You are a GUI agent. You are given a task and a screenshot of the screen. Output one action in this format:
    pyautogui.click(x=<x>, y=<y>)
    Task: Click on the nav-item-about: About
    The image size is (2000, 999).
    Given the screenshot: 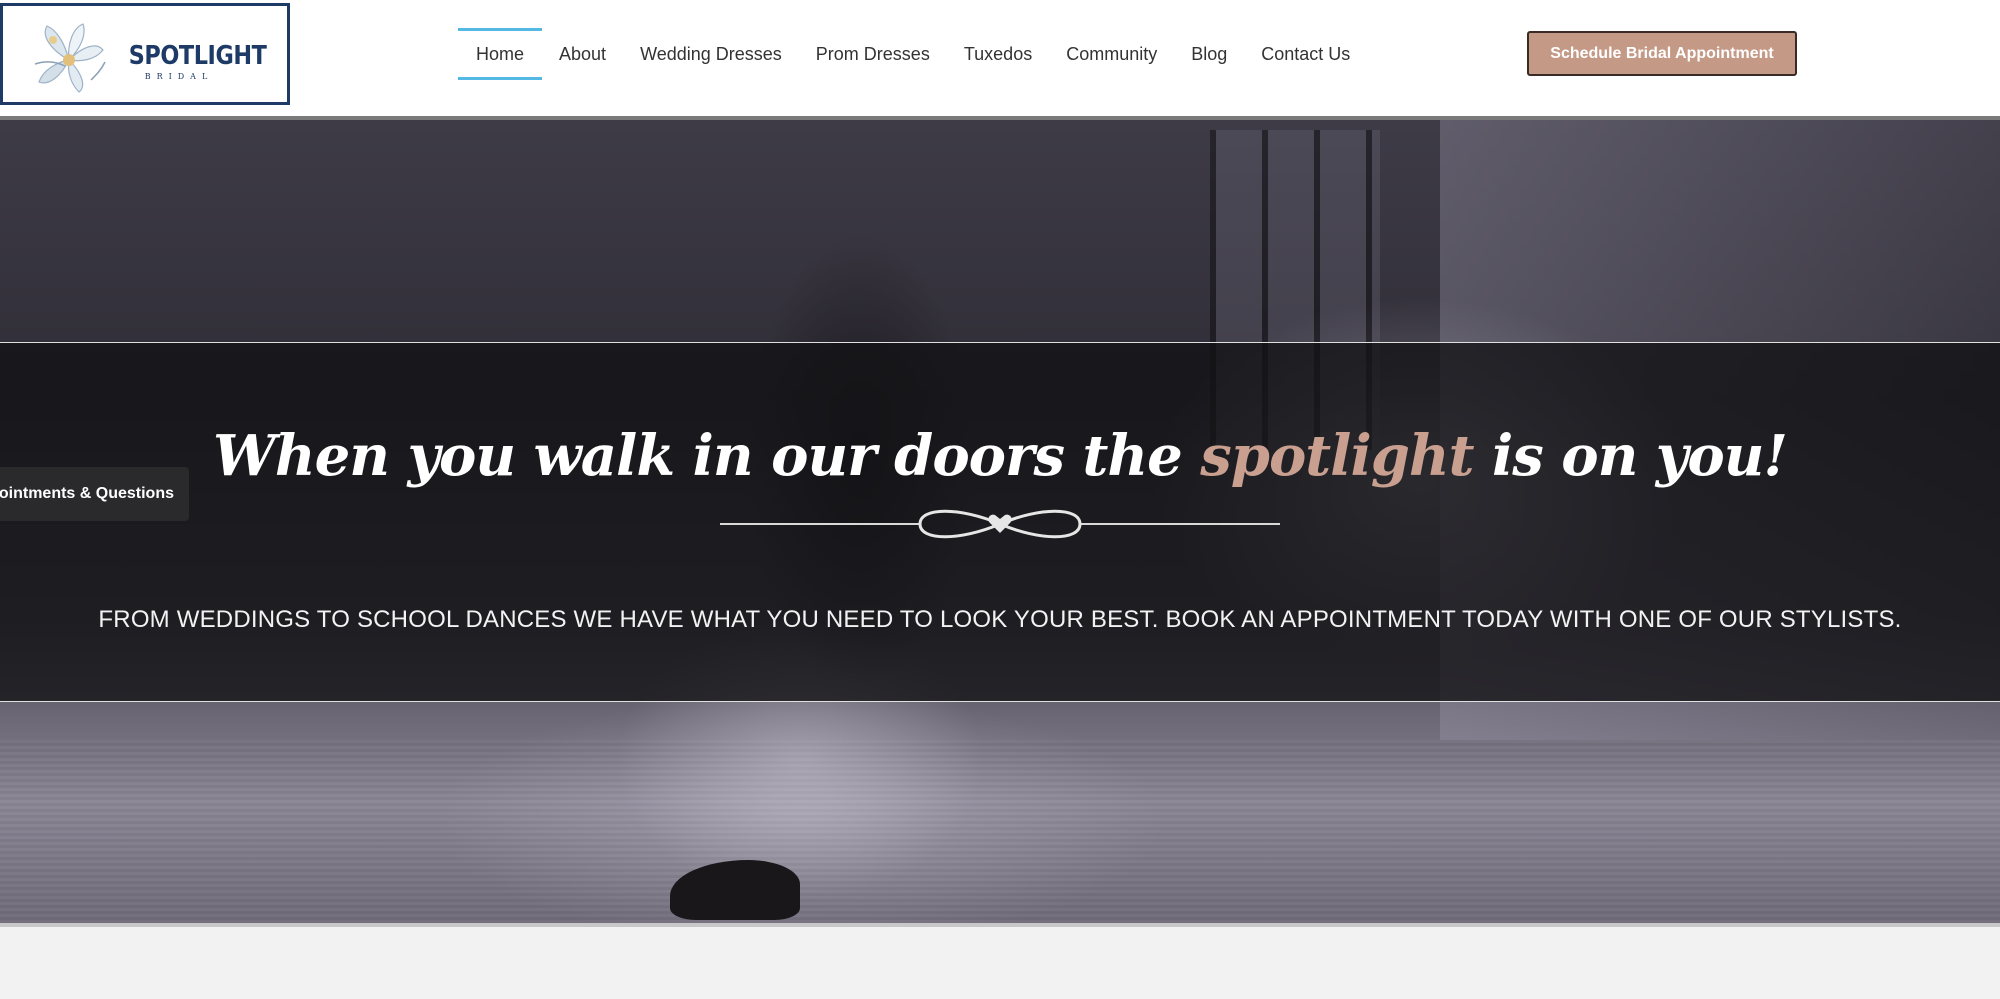 What is the action you would take?
    pyautogui.click(x=582, y=54)
    